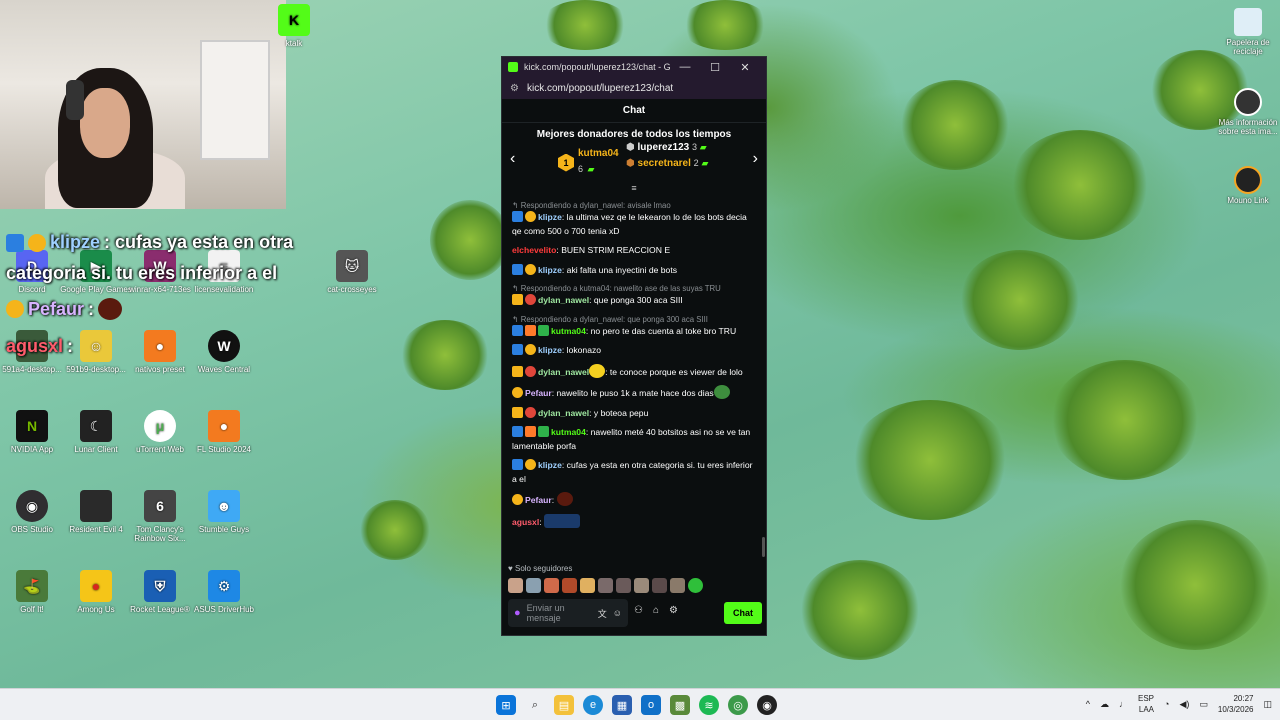  I want to click on desktop-icon-fl-studio: ● FL Studio 2024, so click(224, 432).